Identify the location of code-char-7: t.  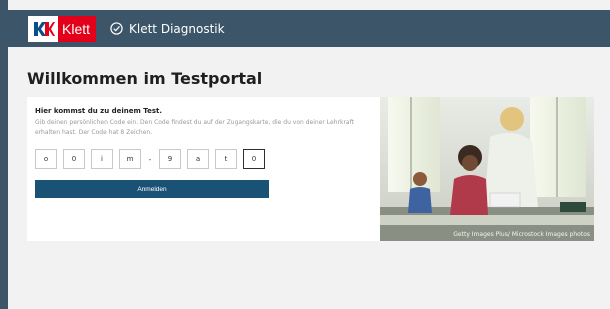
(226, 159).